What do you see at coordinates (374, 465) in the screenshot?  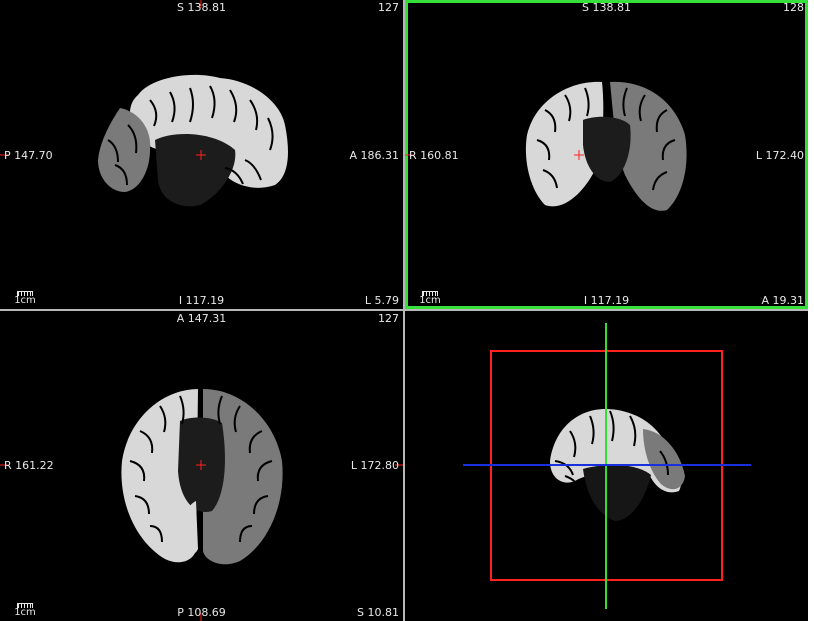 I see `orientation-right-label: L 172.80` at bounding box center [374, 465].